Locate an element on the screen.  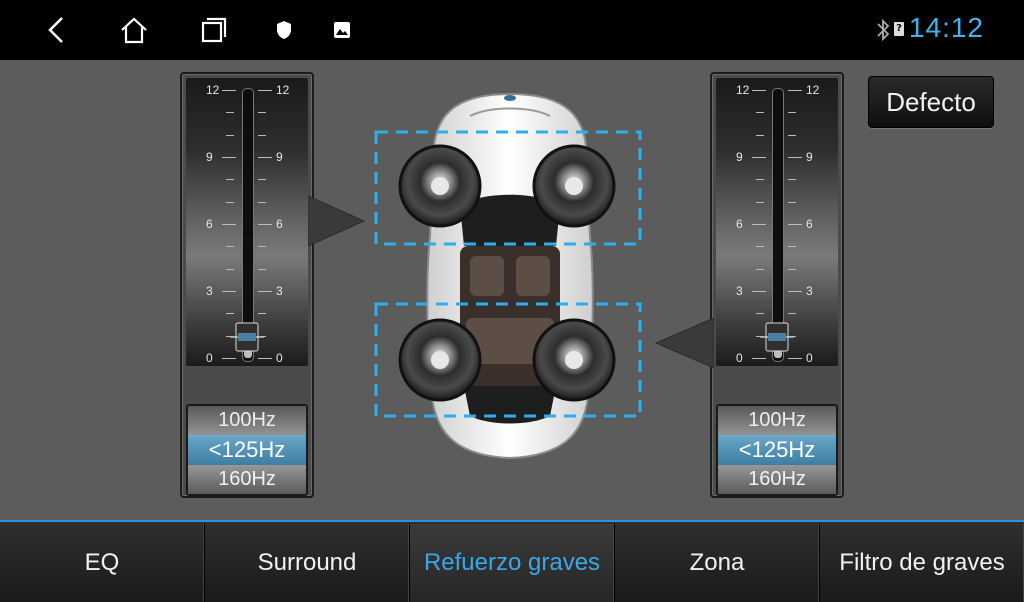
tab-bass-boost: Refuerzo graves is located at coordinates (512, 563).